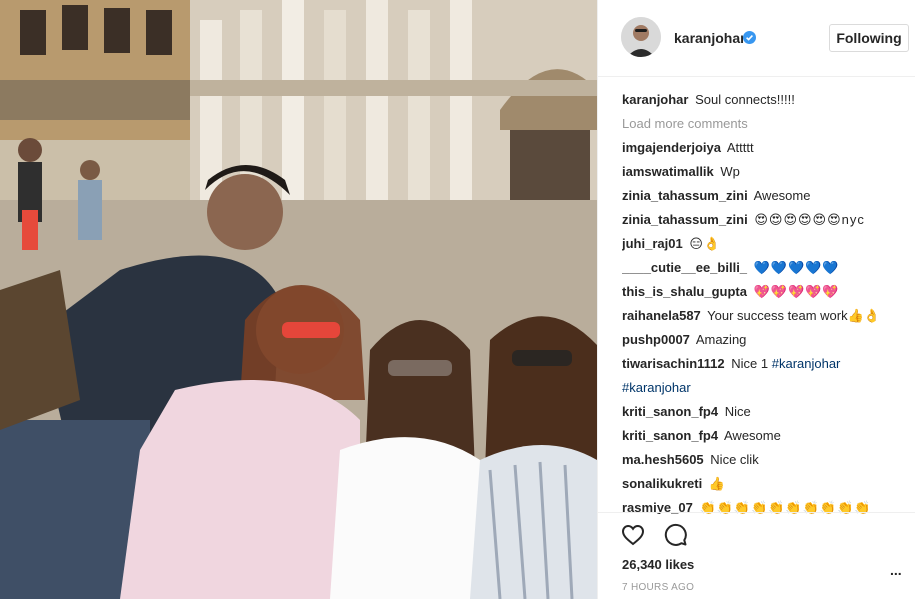 This screenshot has height=599, width=915. What do you see at coordinates (658, 587) in the screenshot?
I see `post-timestamp: 7 HOURS AGO` at bounding box center [658, 587].